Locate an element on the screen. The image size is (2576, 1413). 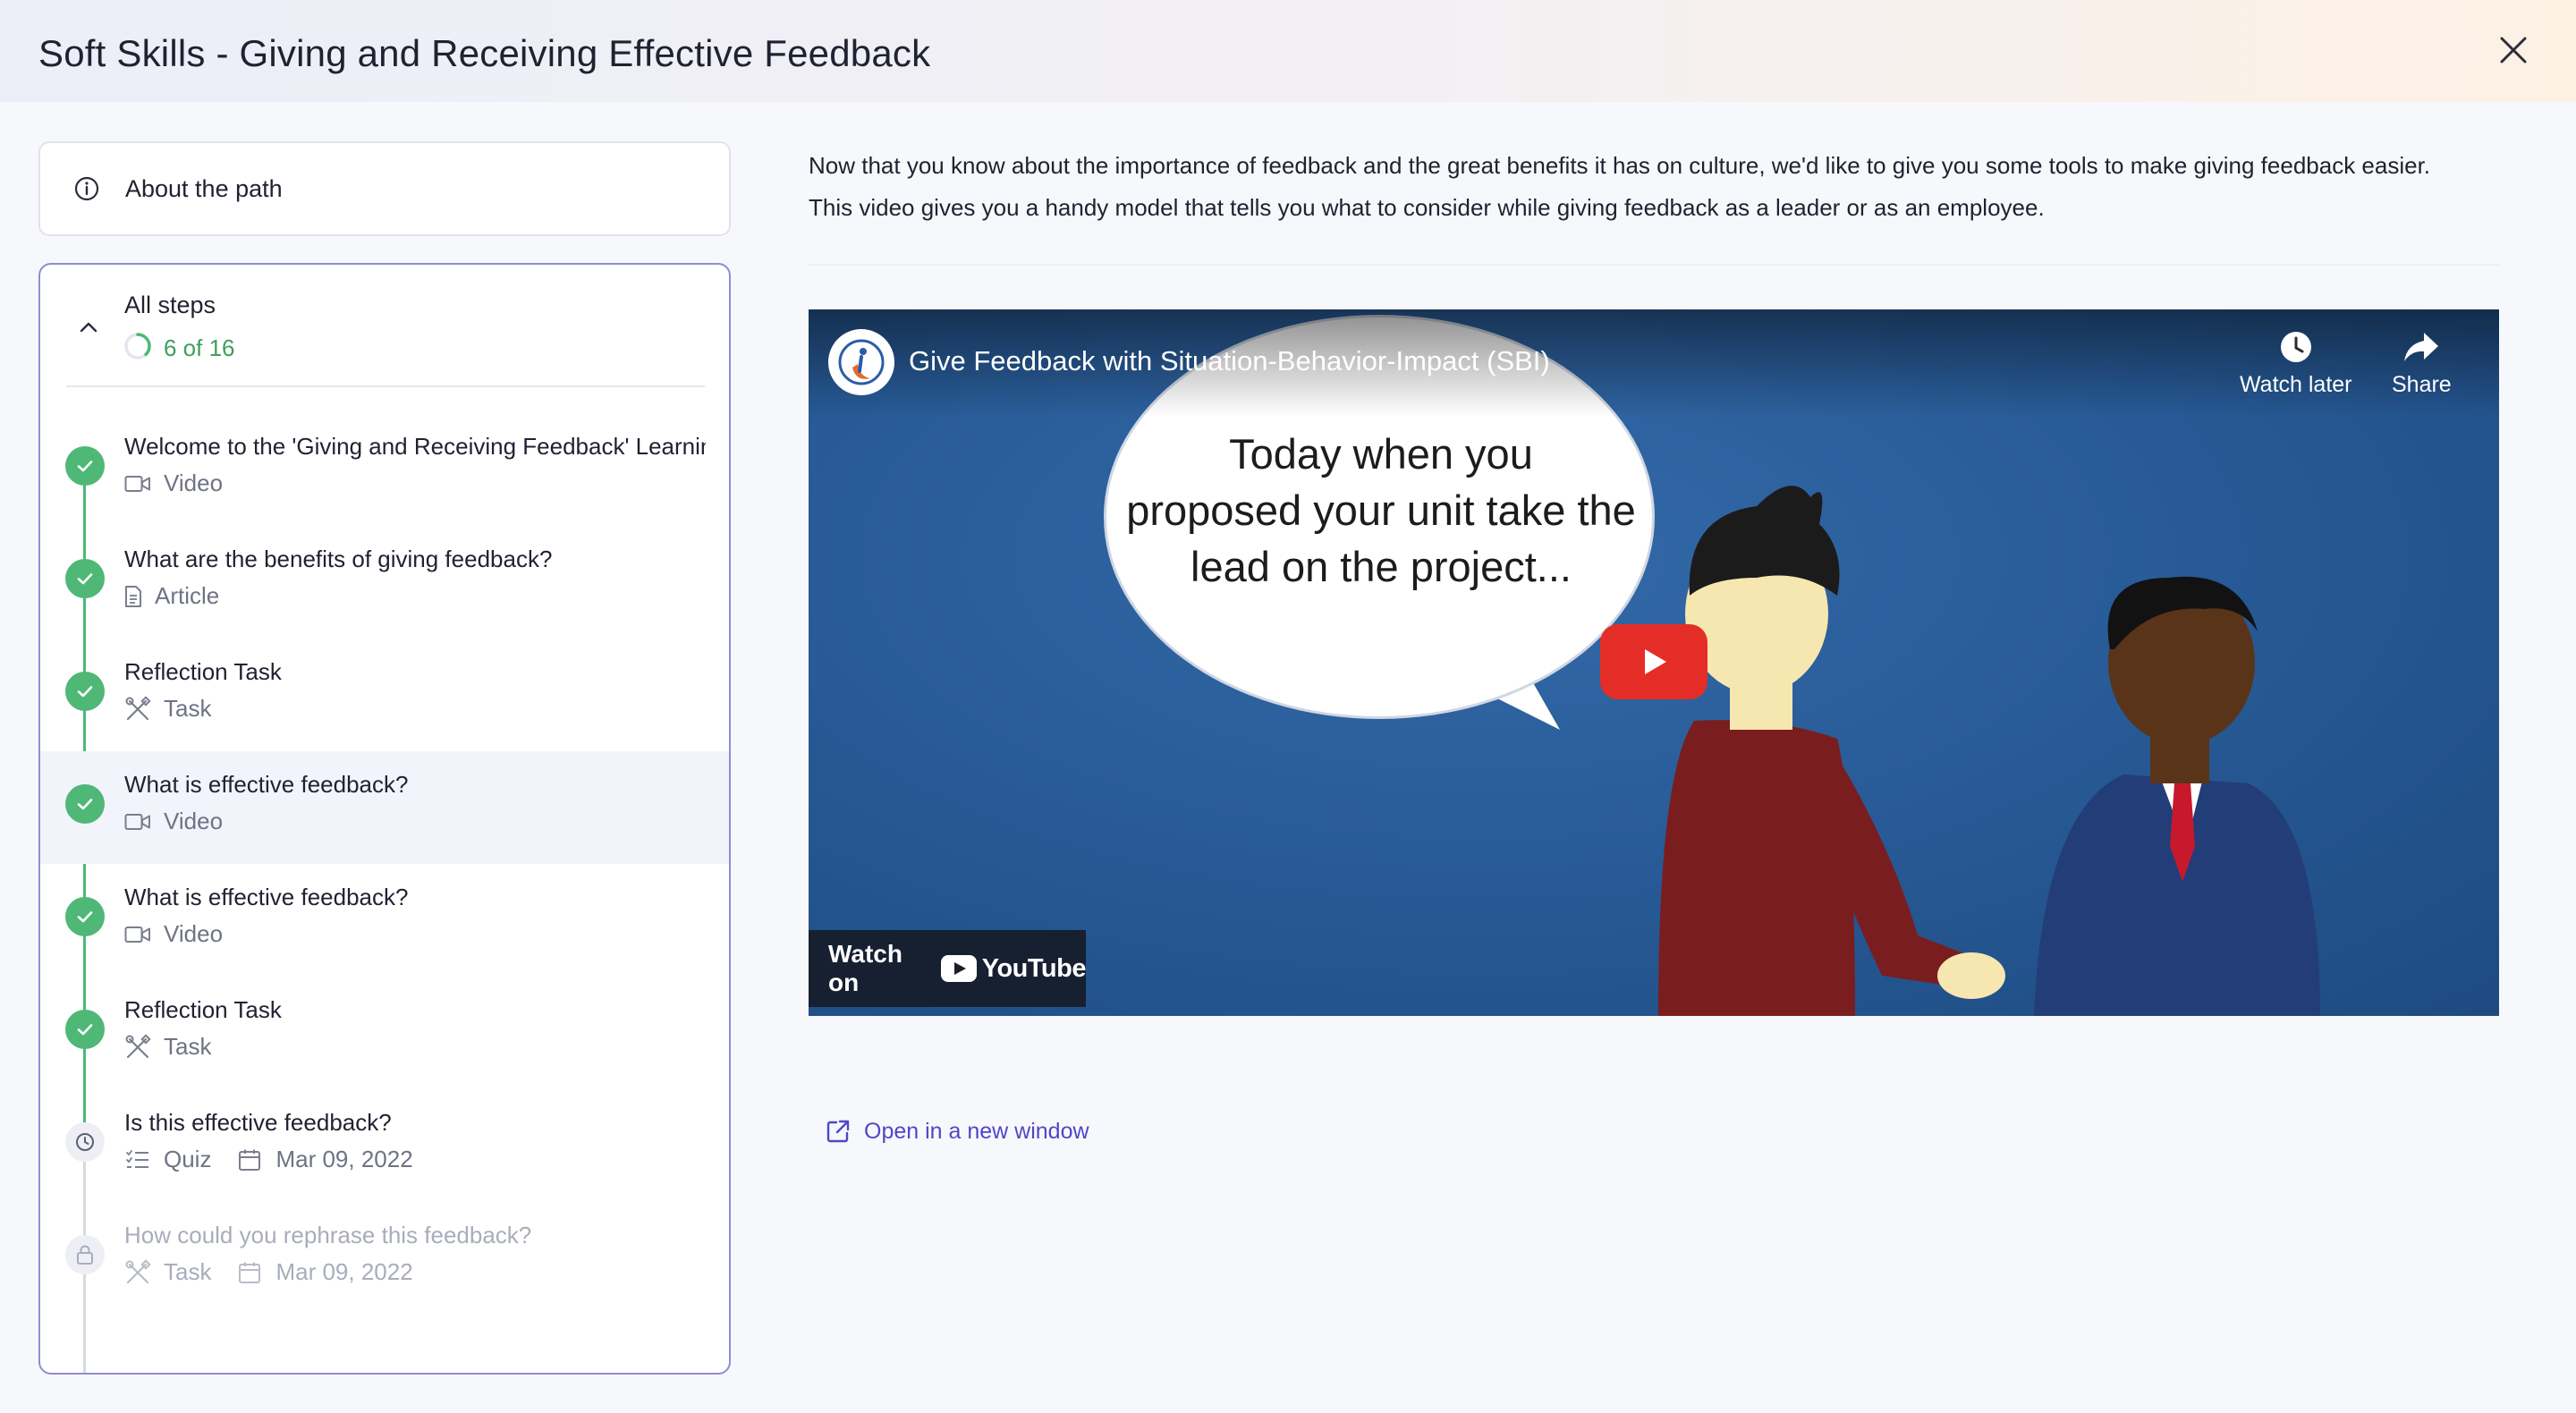
channel-avatar is located at coordinates (861, 362).